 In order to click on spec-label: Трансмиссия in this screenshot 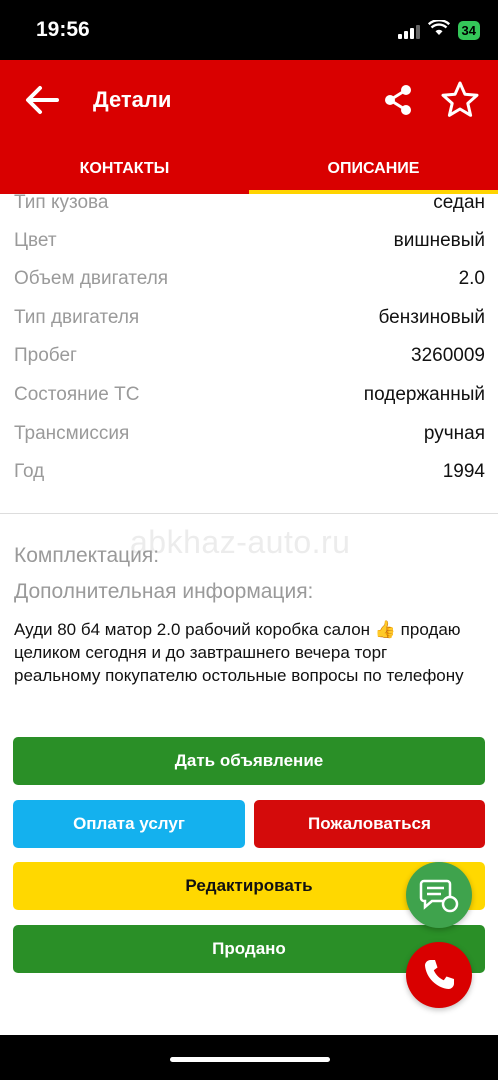, I will do `click(72, 433)`.